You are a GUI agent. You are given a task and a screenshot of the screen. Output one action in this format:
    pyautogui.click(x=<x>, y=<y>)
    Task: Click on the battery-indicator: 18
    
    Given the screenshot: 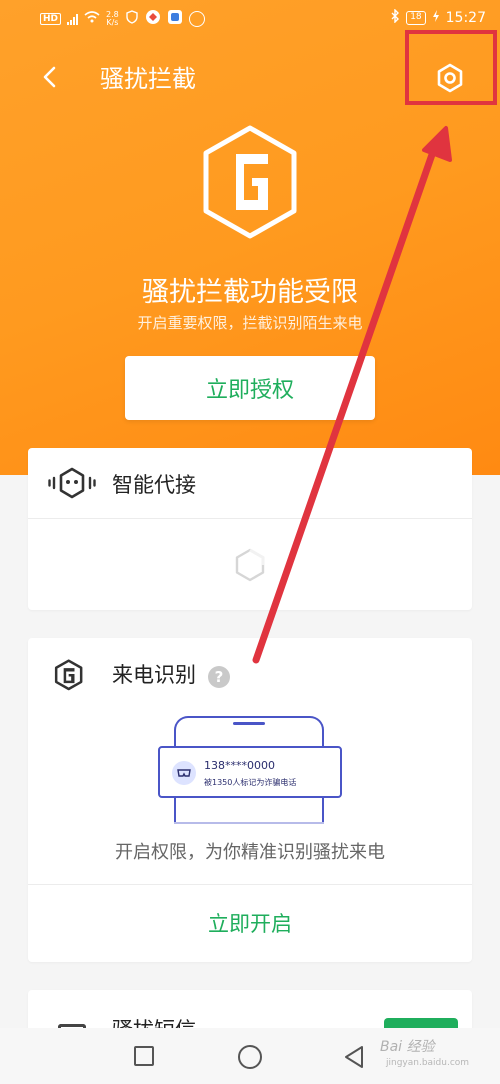 What is the action you would take?
    pyautogui.click(x=416, y=18)
    